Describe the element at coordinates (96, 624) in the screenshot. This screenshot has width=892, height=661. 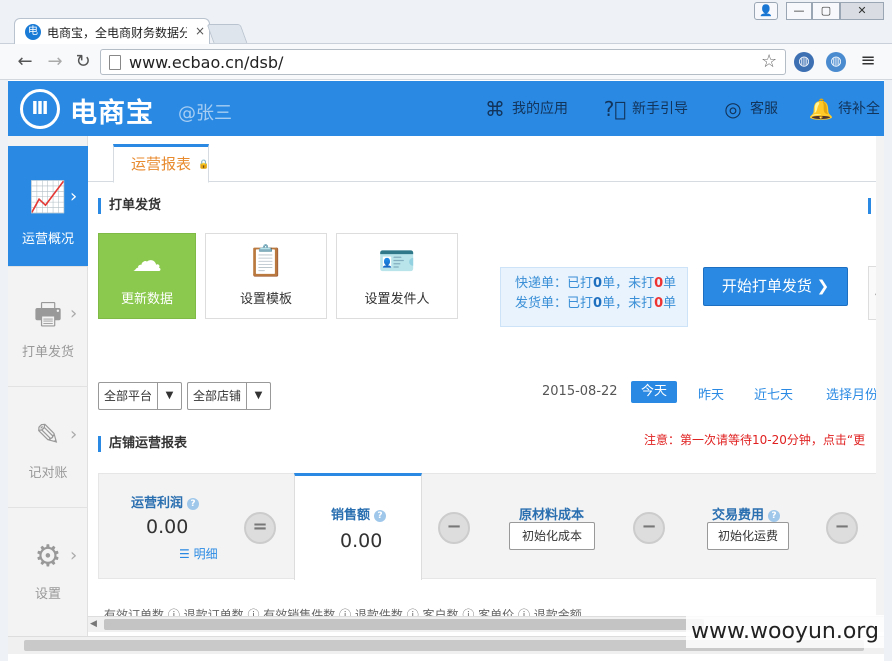
I see `scroll-left-icon: ◀` at that location.